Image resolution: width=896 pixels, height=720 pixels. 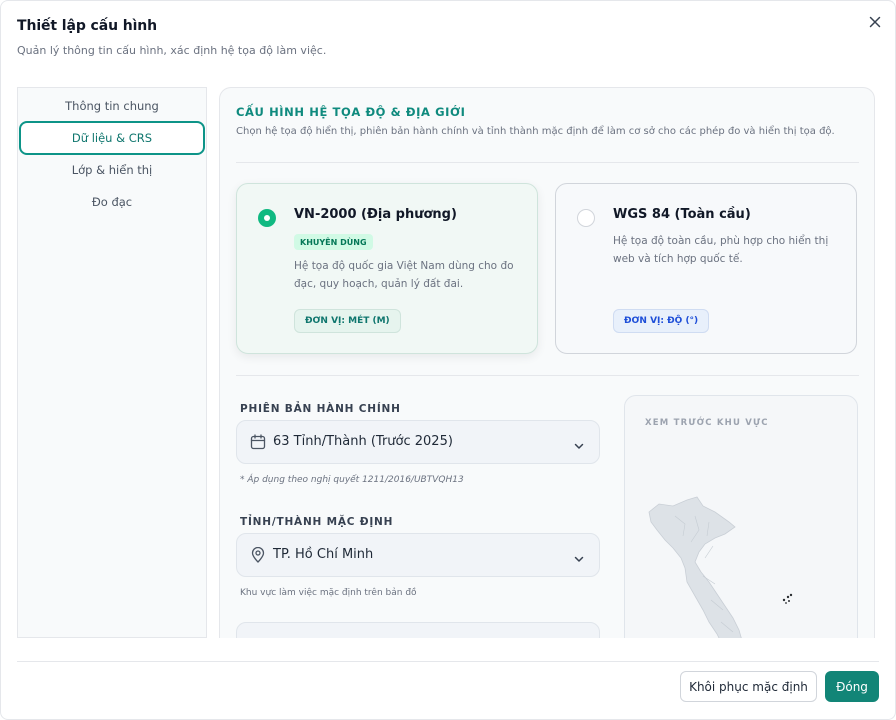 I want to click on crs-title-vn2000: VN-2000 (Địa phương), so click(x=375, y=214).